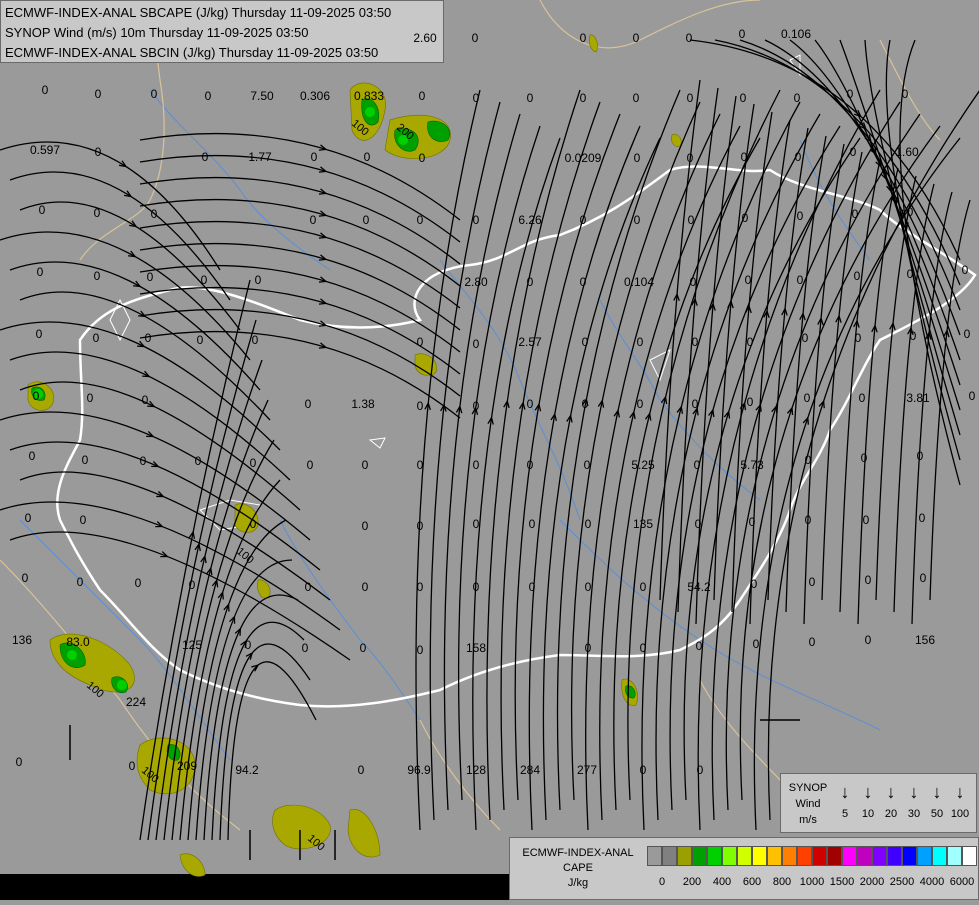  I want to click on grid-value: 1.77, so click(260, 157).